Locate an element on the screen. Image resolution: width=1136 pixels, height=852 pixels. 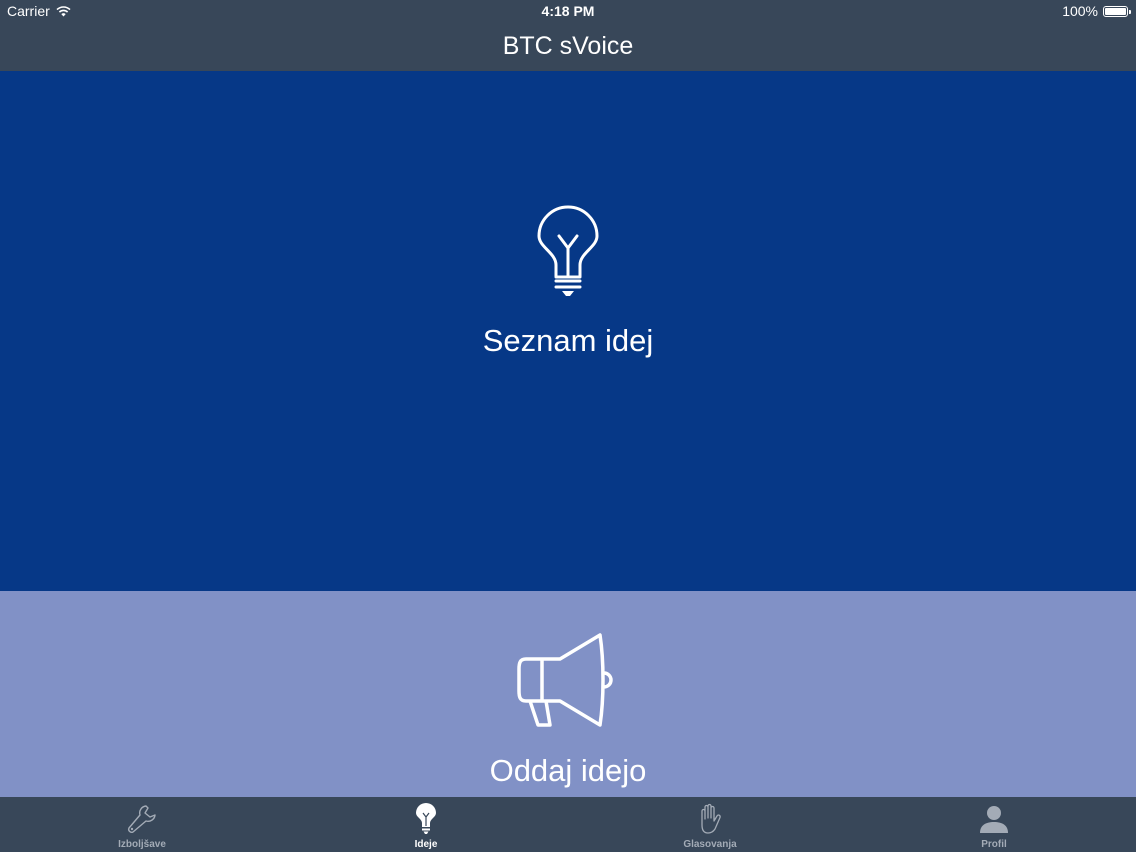
idea-list-label: Seznam idej is located at coordinates (568, 340).